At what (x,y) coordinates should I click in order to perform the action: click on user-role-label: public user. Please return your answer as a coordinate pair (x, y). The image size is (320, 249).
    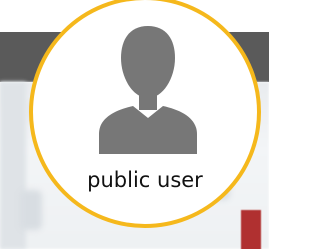
    Looking at the image, I should click on (145, 180).